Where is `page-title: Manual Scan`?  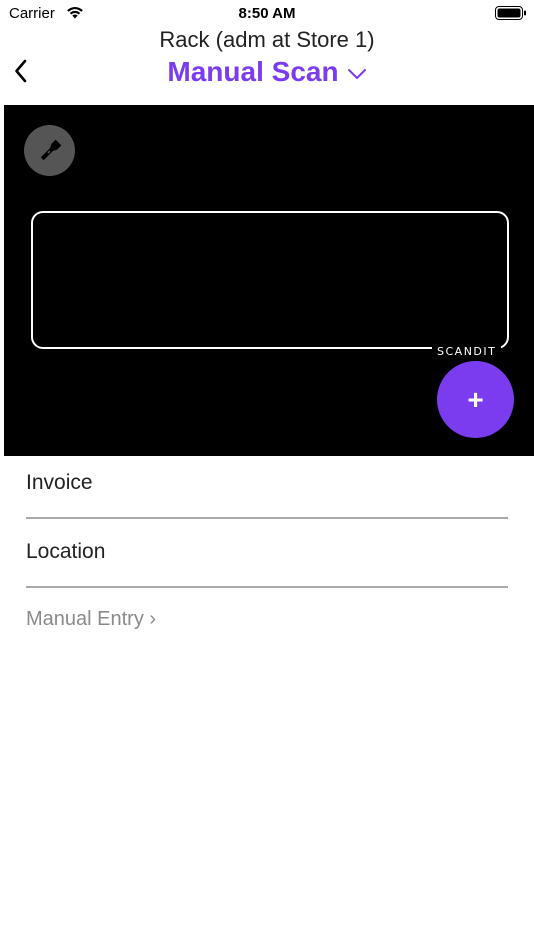 page-title: Manual Scan is located at coordinates (253, 71).